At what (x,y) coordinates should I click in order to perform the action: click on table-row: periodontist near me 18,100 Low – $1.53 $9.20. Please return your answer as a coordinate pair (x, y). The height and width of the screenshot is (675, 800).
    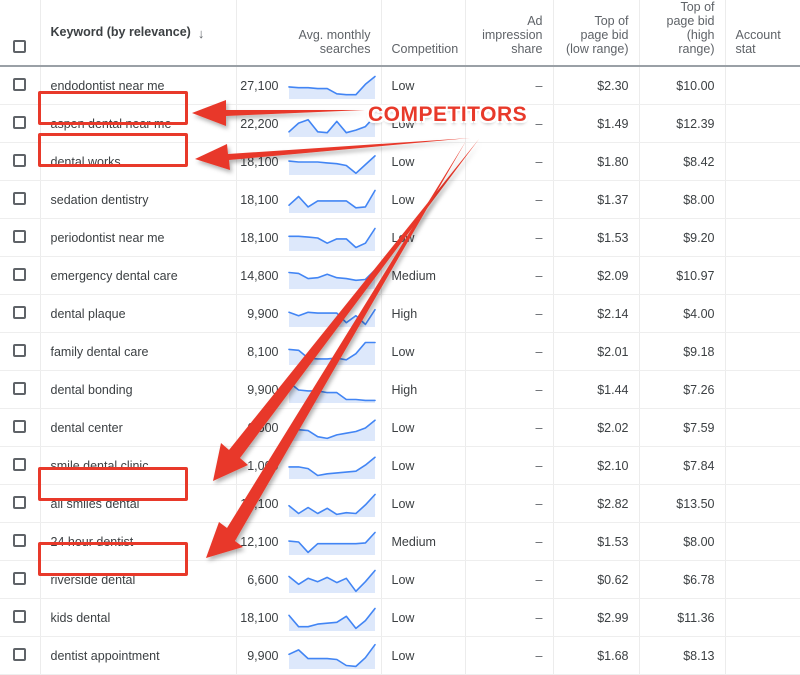
    Looking at the image, I should click on (400, 237).